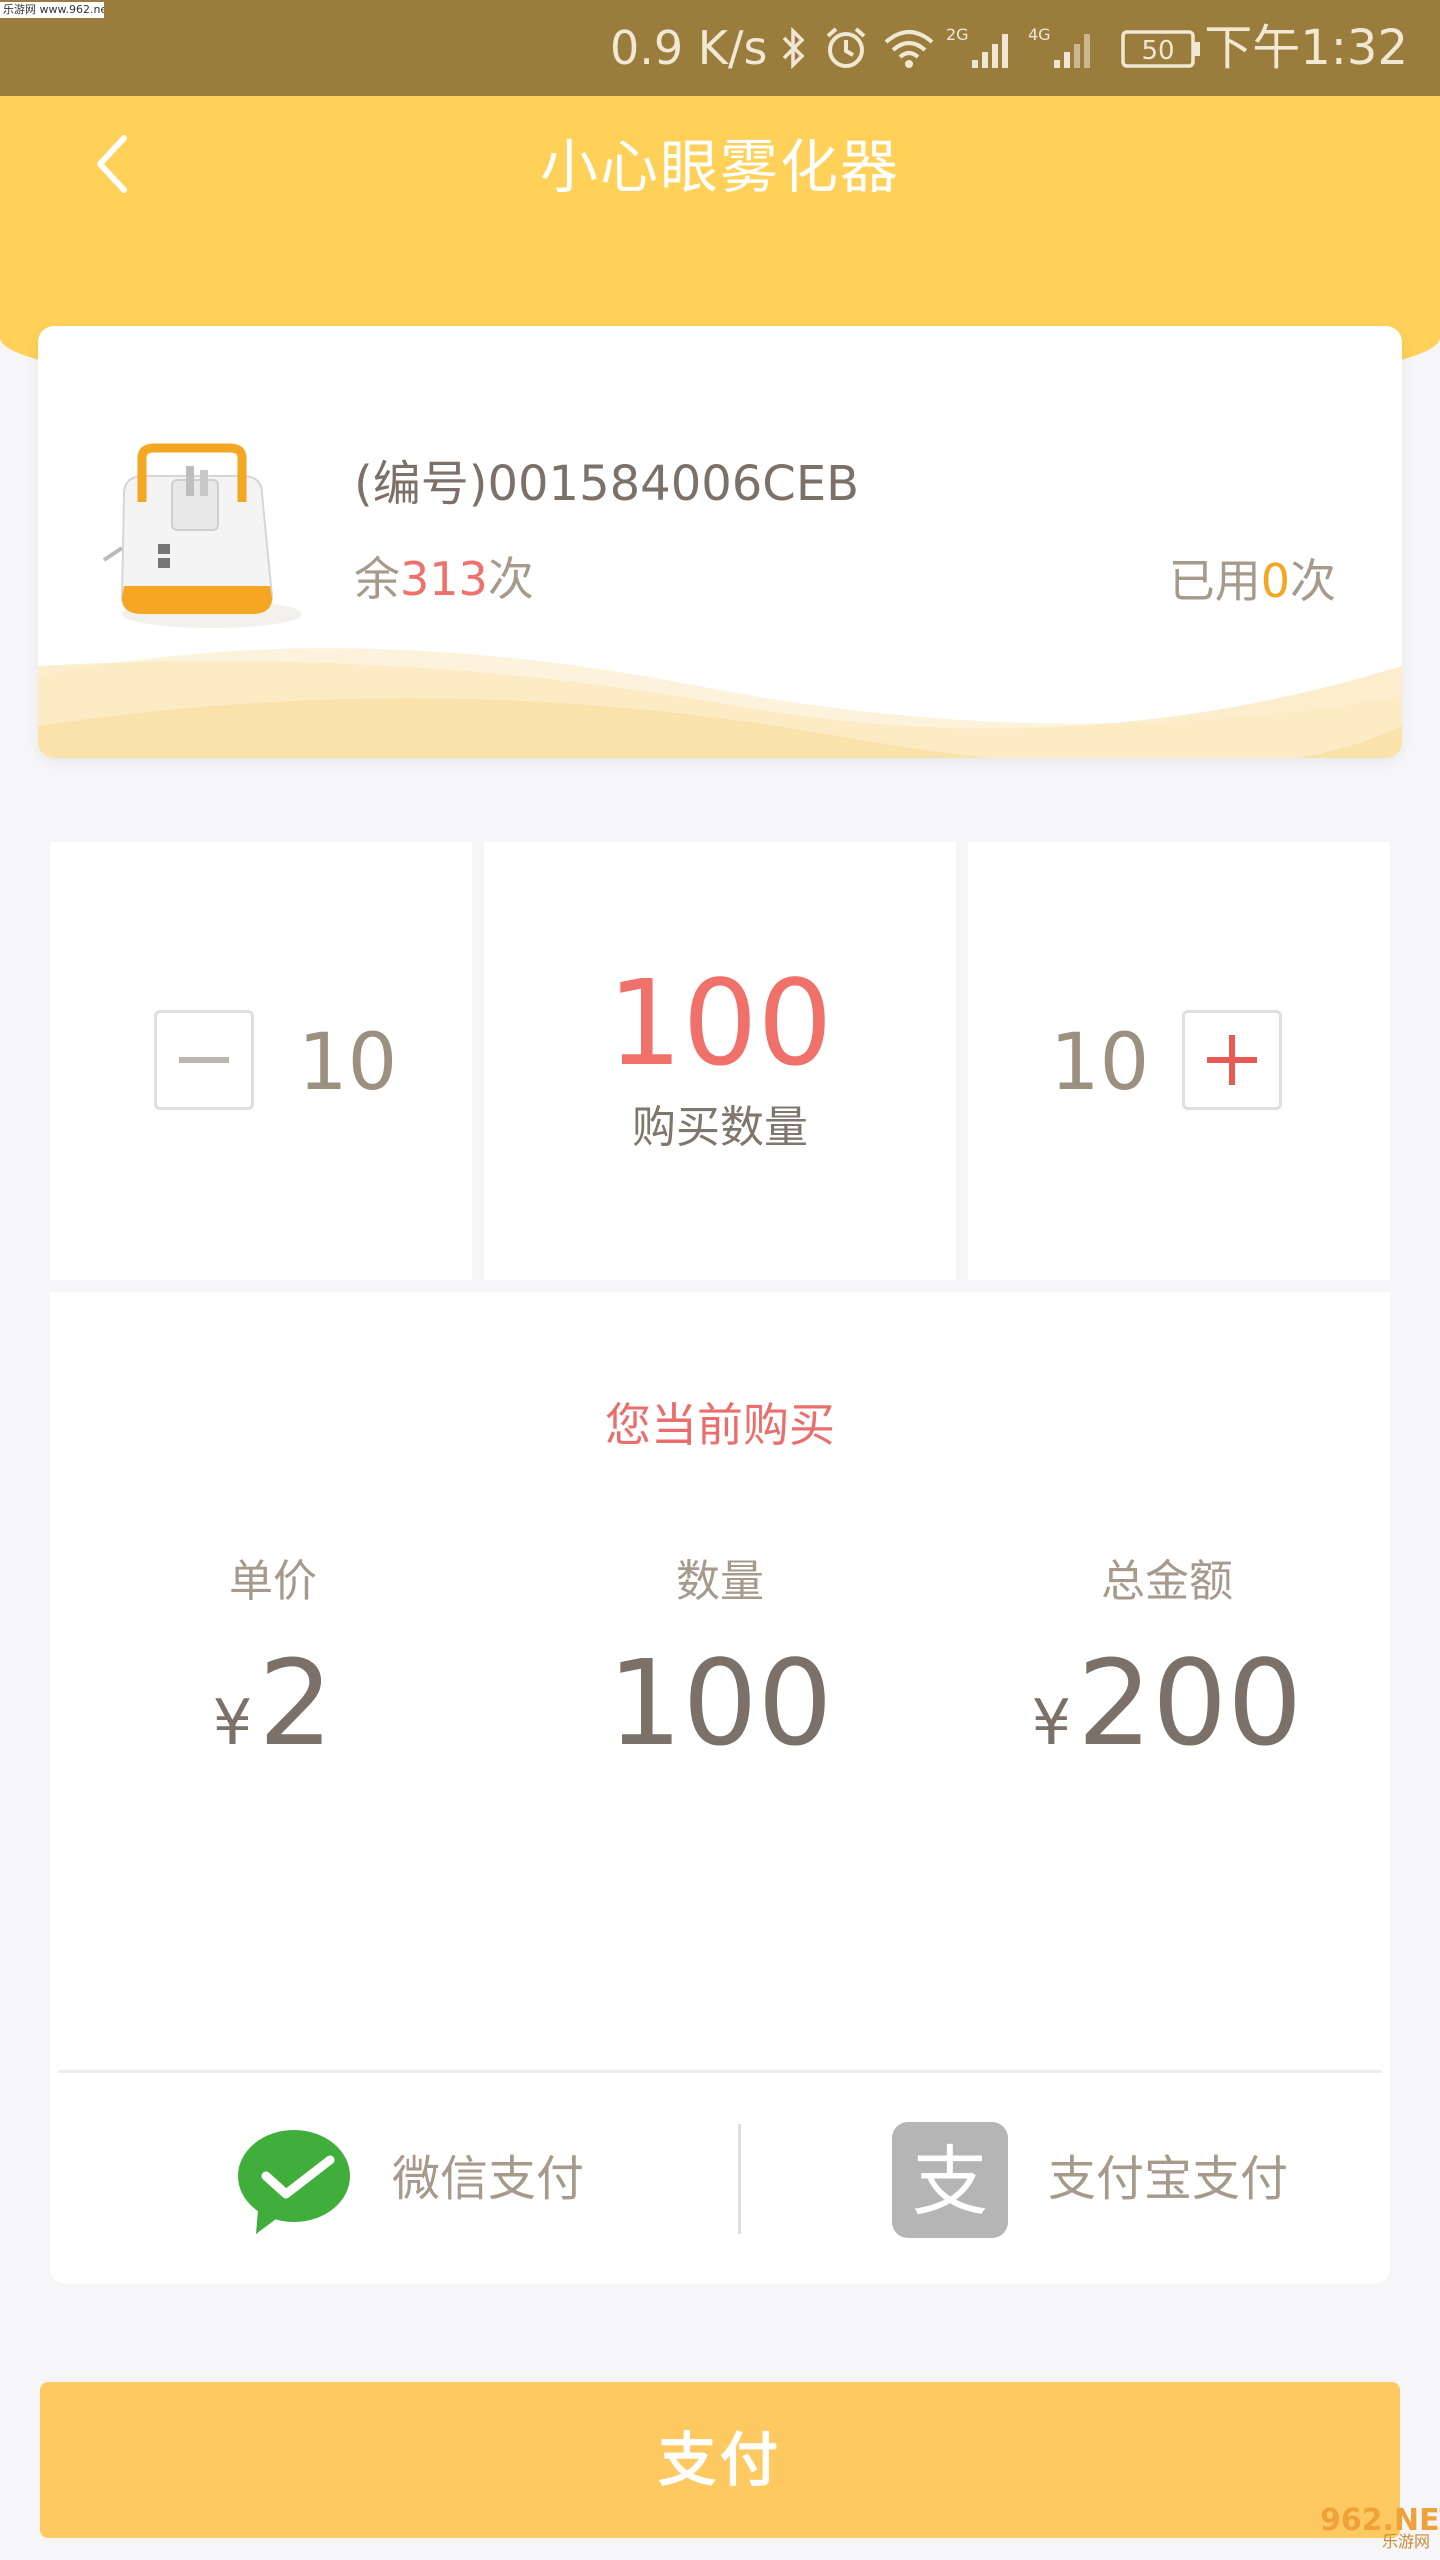 Image resolution: width=1440 pixels, height=2560 pixels. What do you see at coordinates (720, 1127) in the screenshot?
I see `quantity-label: 购买数量` at bounding box center [720, 1127].